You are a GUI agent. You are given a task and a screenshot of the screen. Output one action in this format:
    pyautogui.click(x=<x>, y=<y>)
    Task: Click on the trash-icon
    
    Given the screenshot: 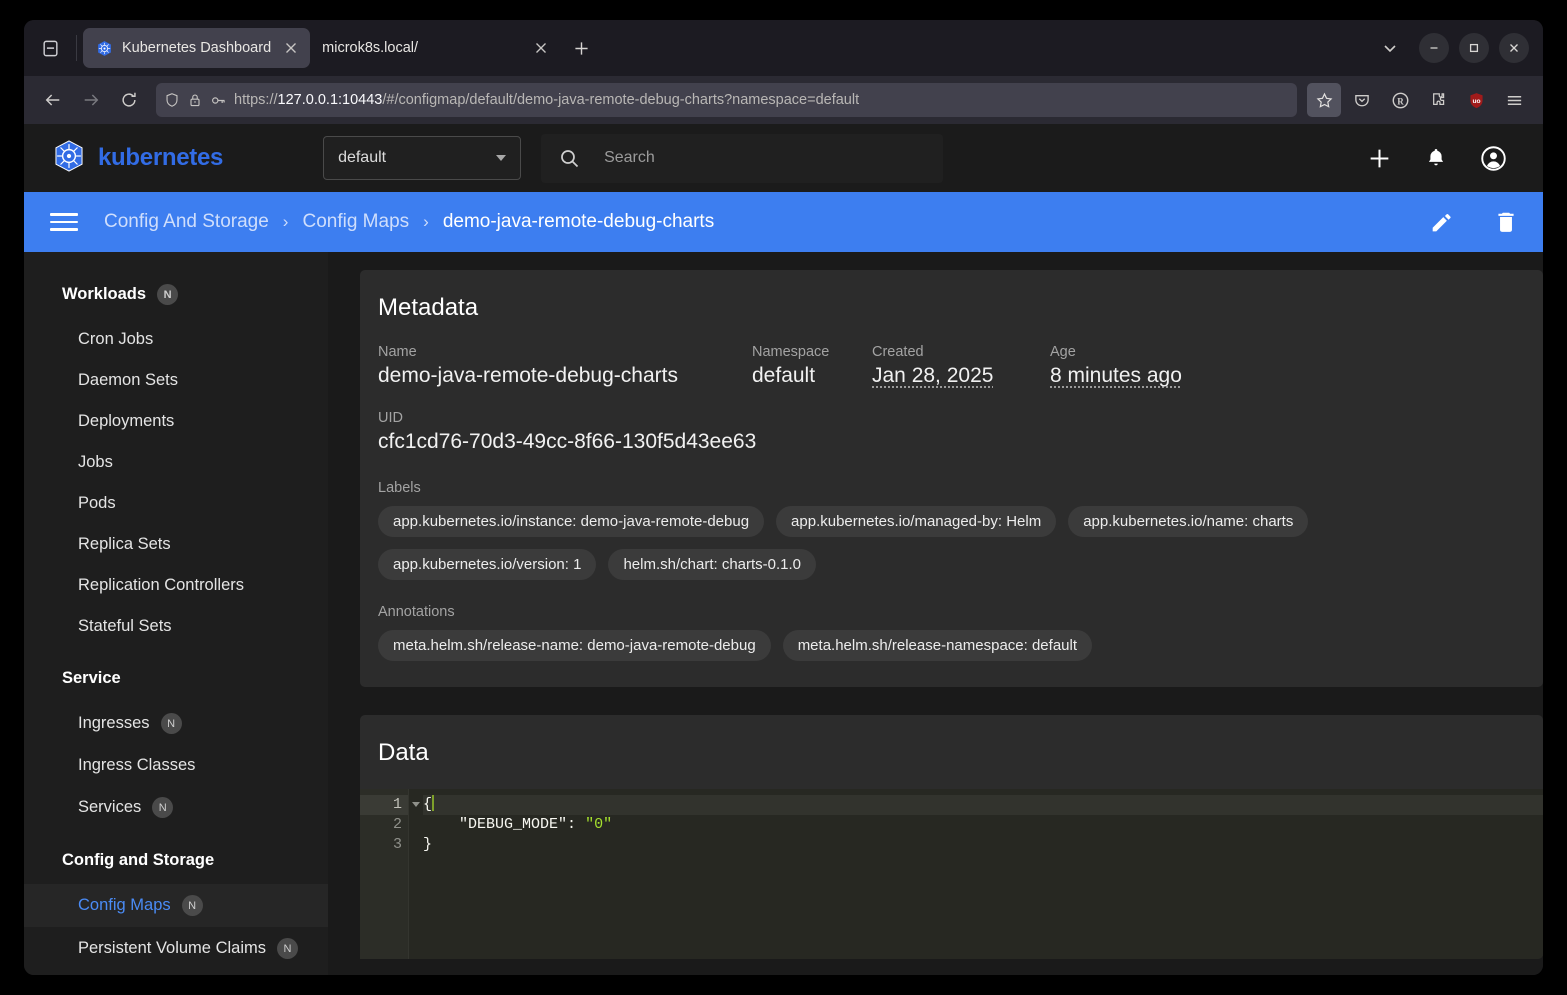 What is the action you would take?
    pyautogui.click(x=1506, y=222)
    